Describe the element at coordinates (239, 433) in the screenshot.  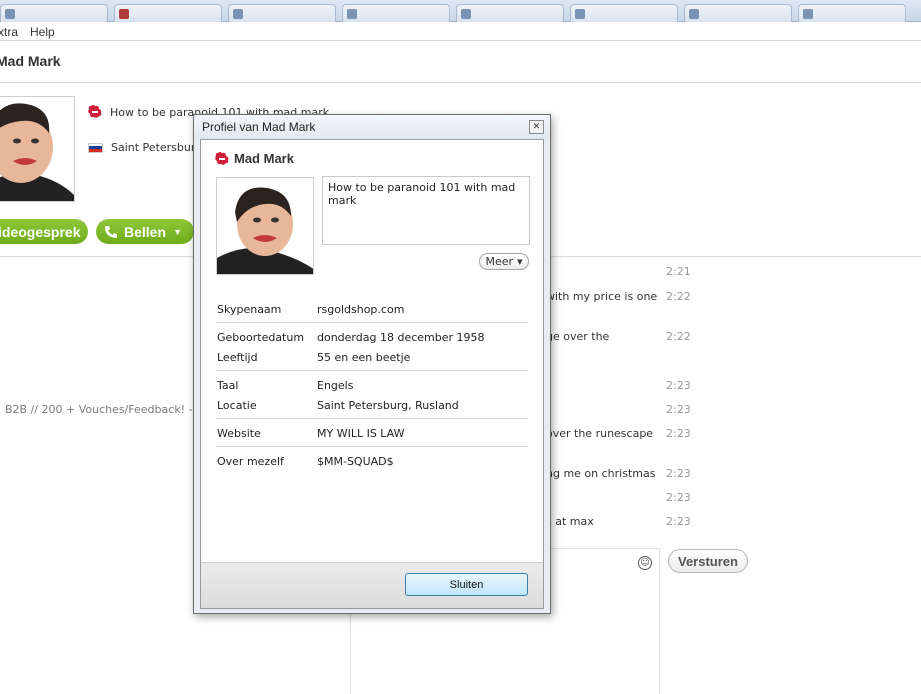
I see `detail-label: Website` at that location.